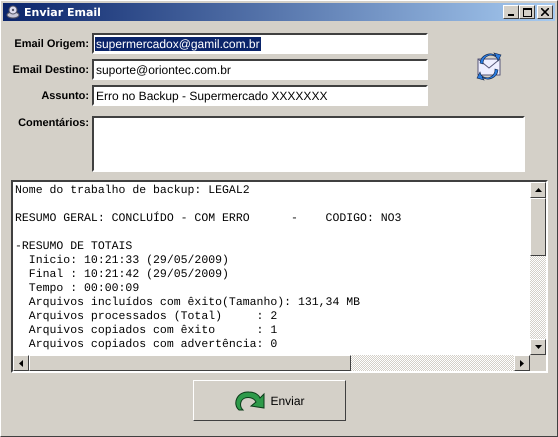  Describe the element at coordinates (538, 190) in the screenshot. I see `up-arrow-icon` at that location.